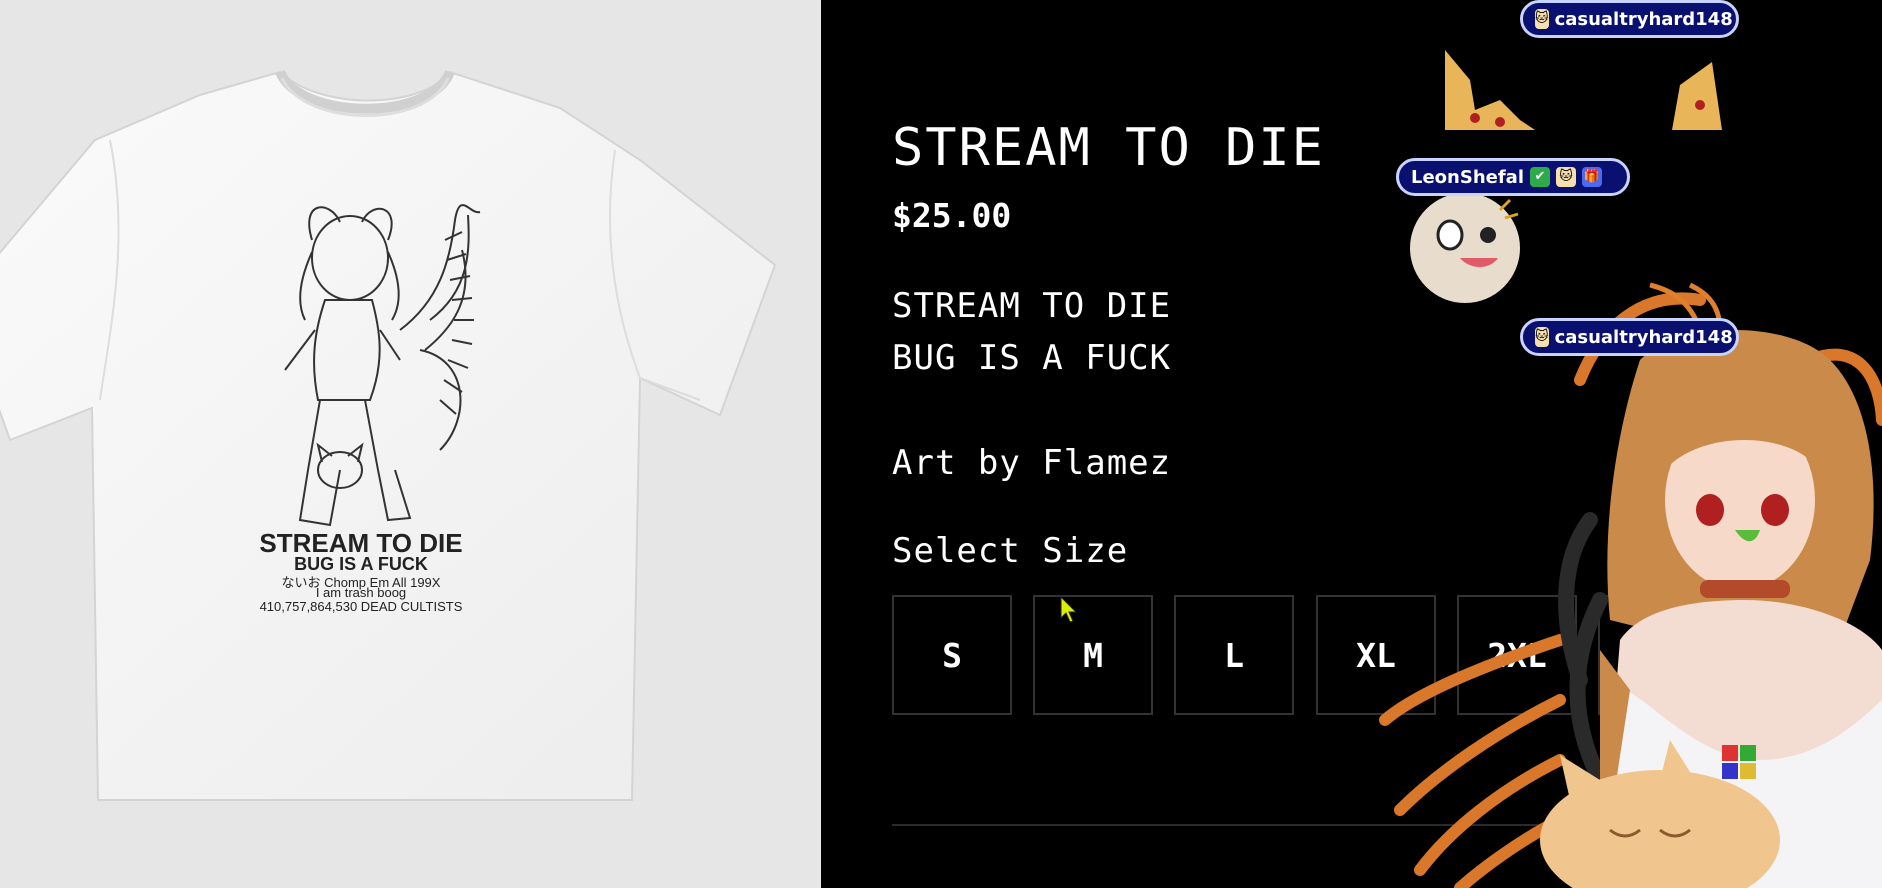 Image resolution: width=1882 pixels, height=888 pixels. What do you see at coordinates (1517, 655) in the screenshot?
I see `size-option-2xl: 2XL` at bounding box center [1517, 655].